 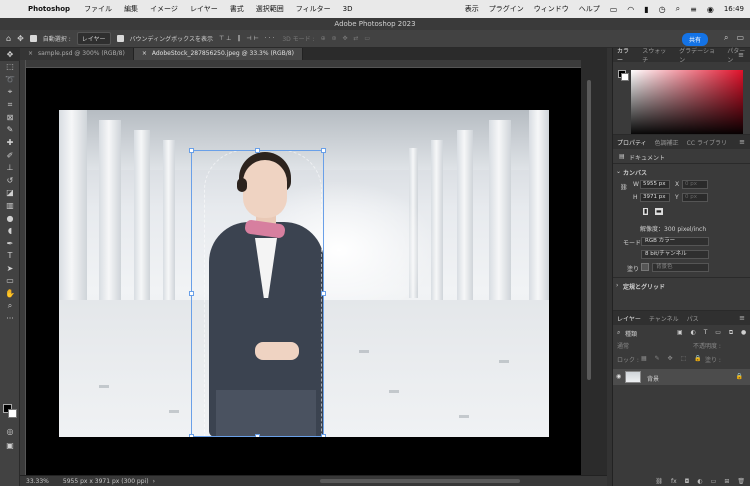 I want to click on tab-swatches: スウォッチ, so click(x=656, y=55).